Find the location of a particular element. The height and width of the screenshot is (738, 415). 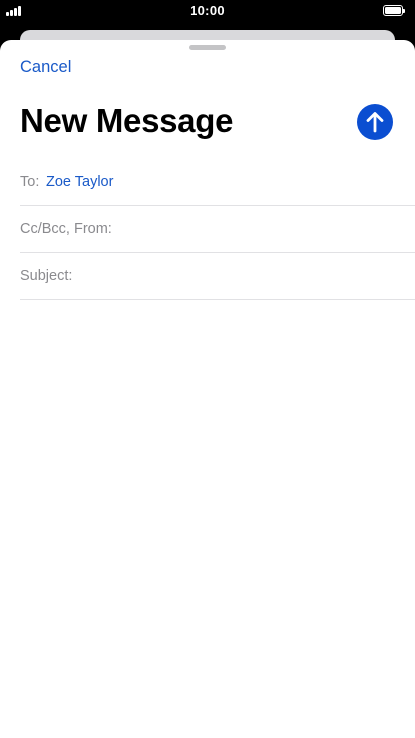

status-time: 10:00 is located at coordinates (207, 10).